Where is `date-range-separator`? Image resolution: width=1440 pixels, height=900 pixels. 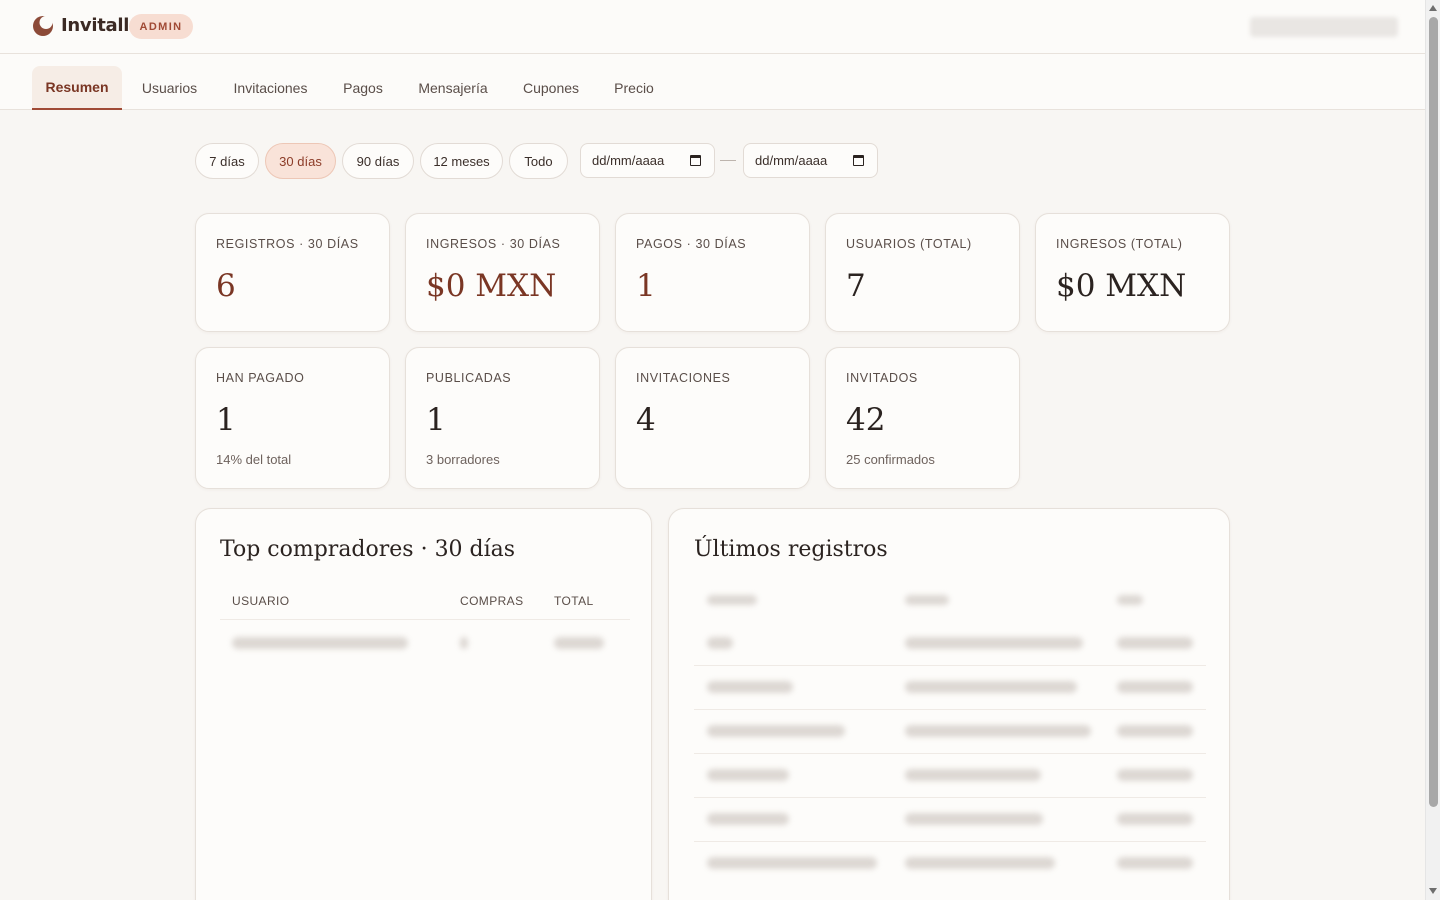 date-range-separator is located at coordinates (728, 160).